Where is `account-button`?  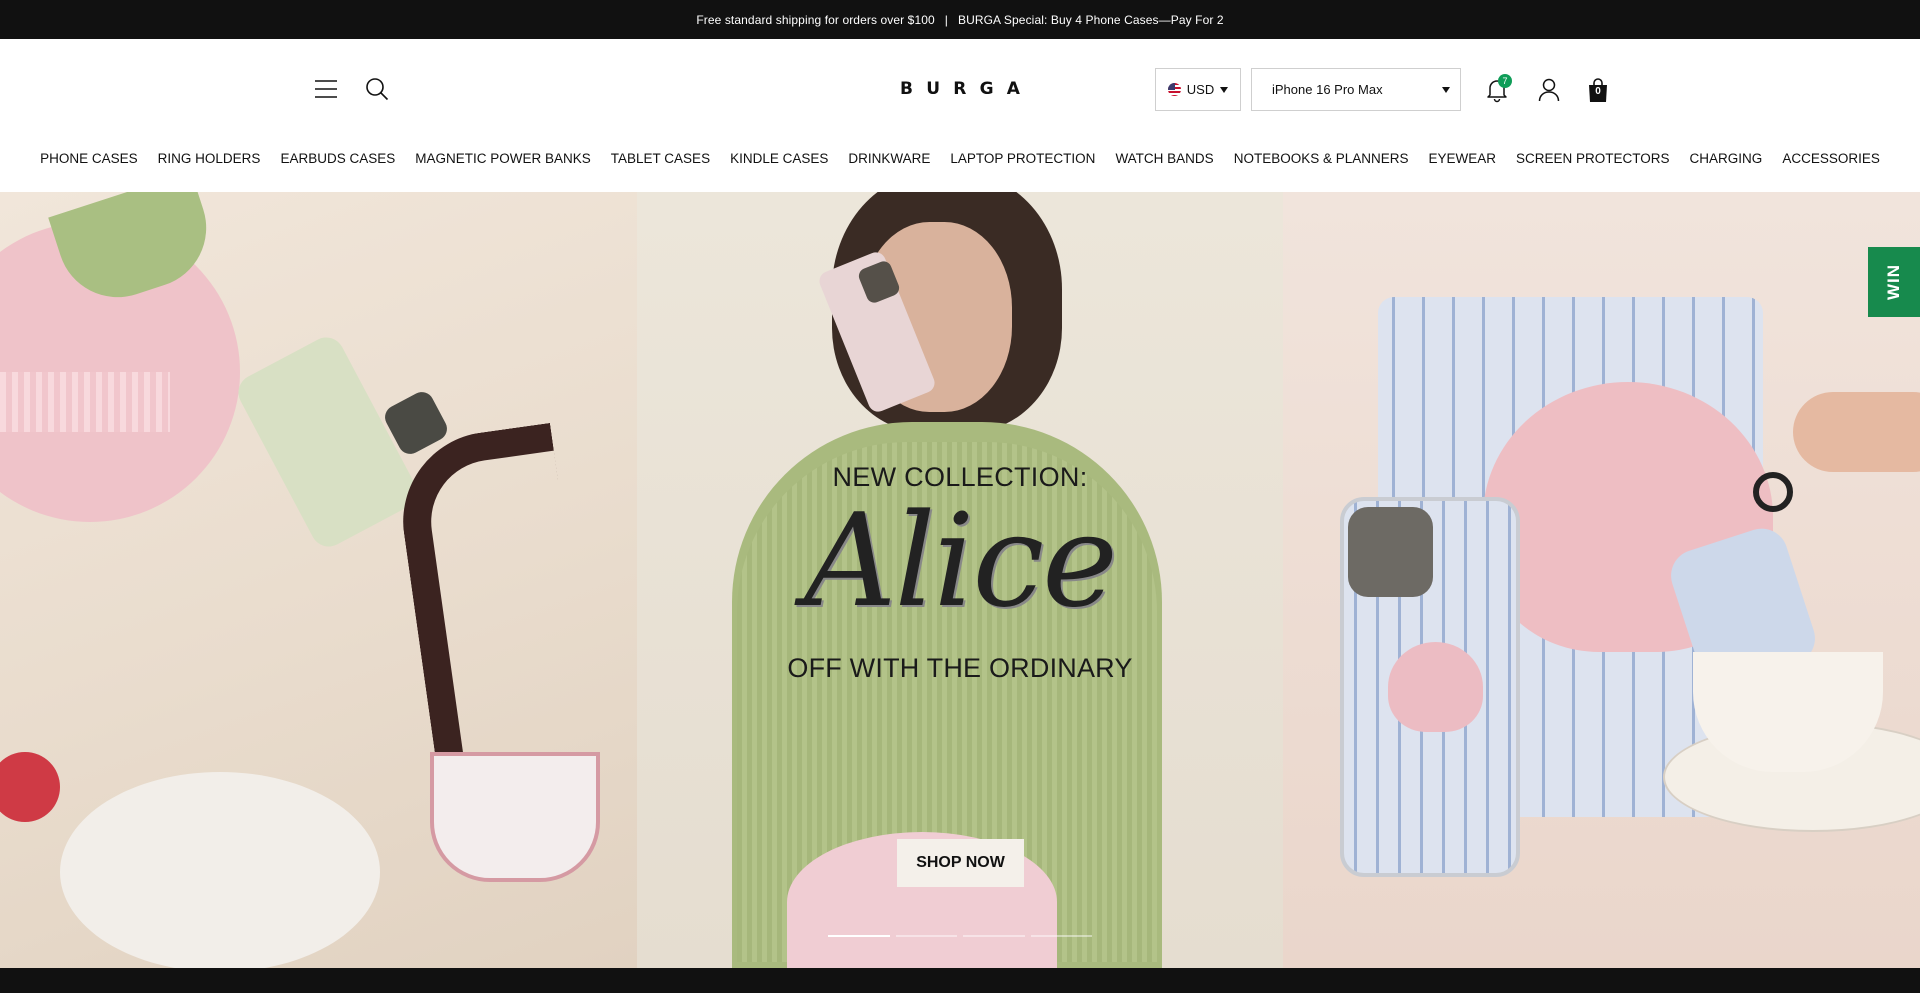 account-button is located at coordinates (1549, 90).